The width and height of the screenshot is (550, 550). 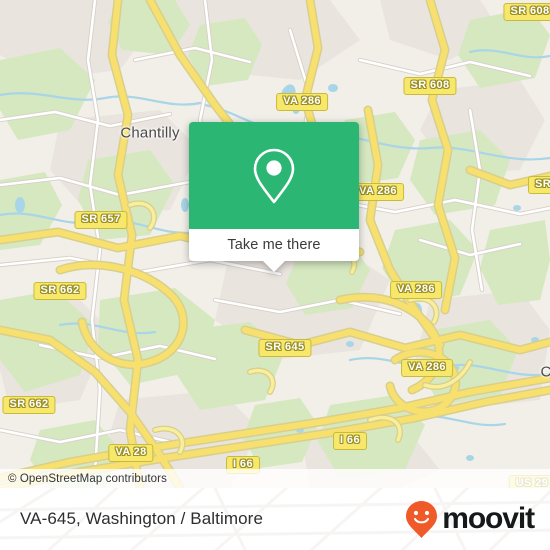 I want to click on map-attribution-bar: © OpenStreetMap contributors, so click(x=275, y=478).